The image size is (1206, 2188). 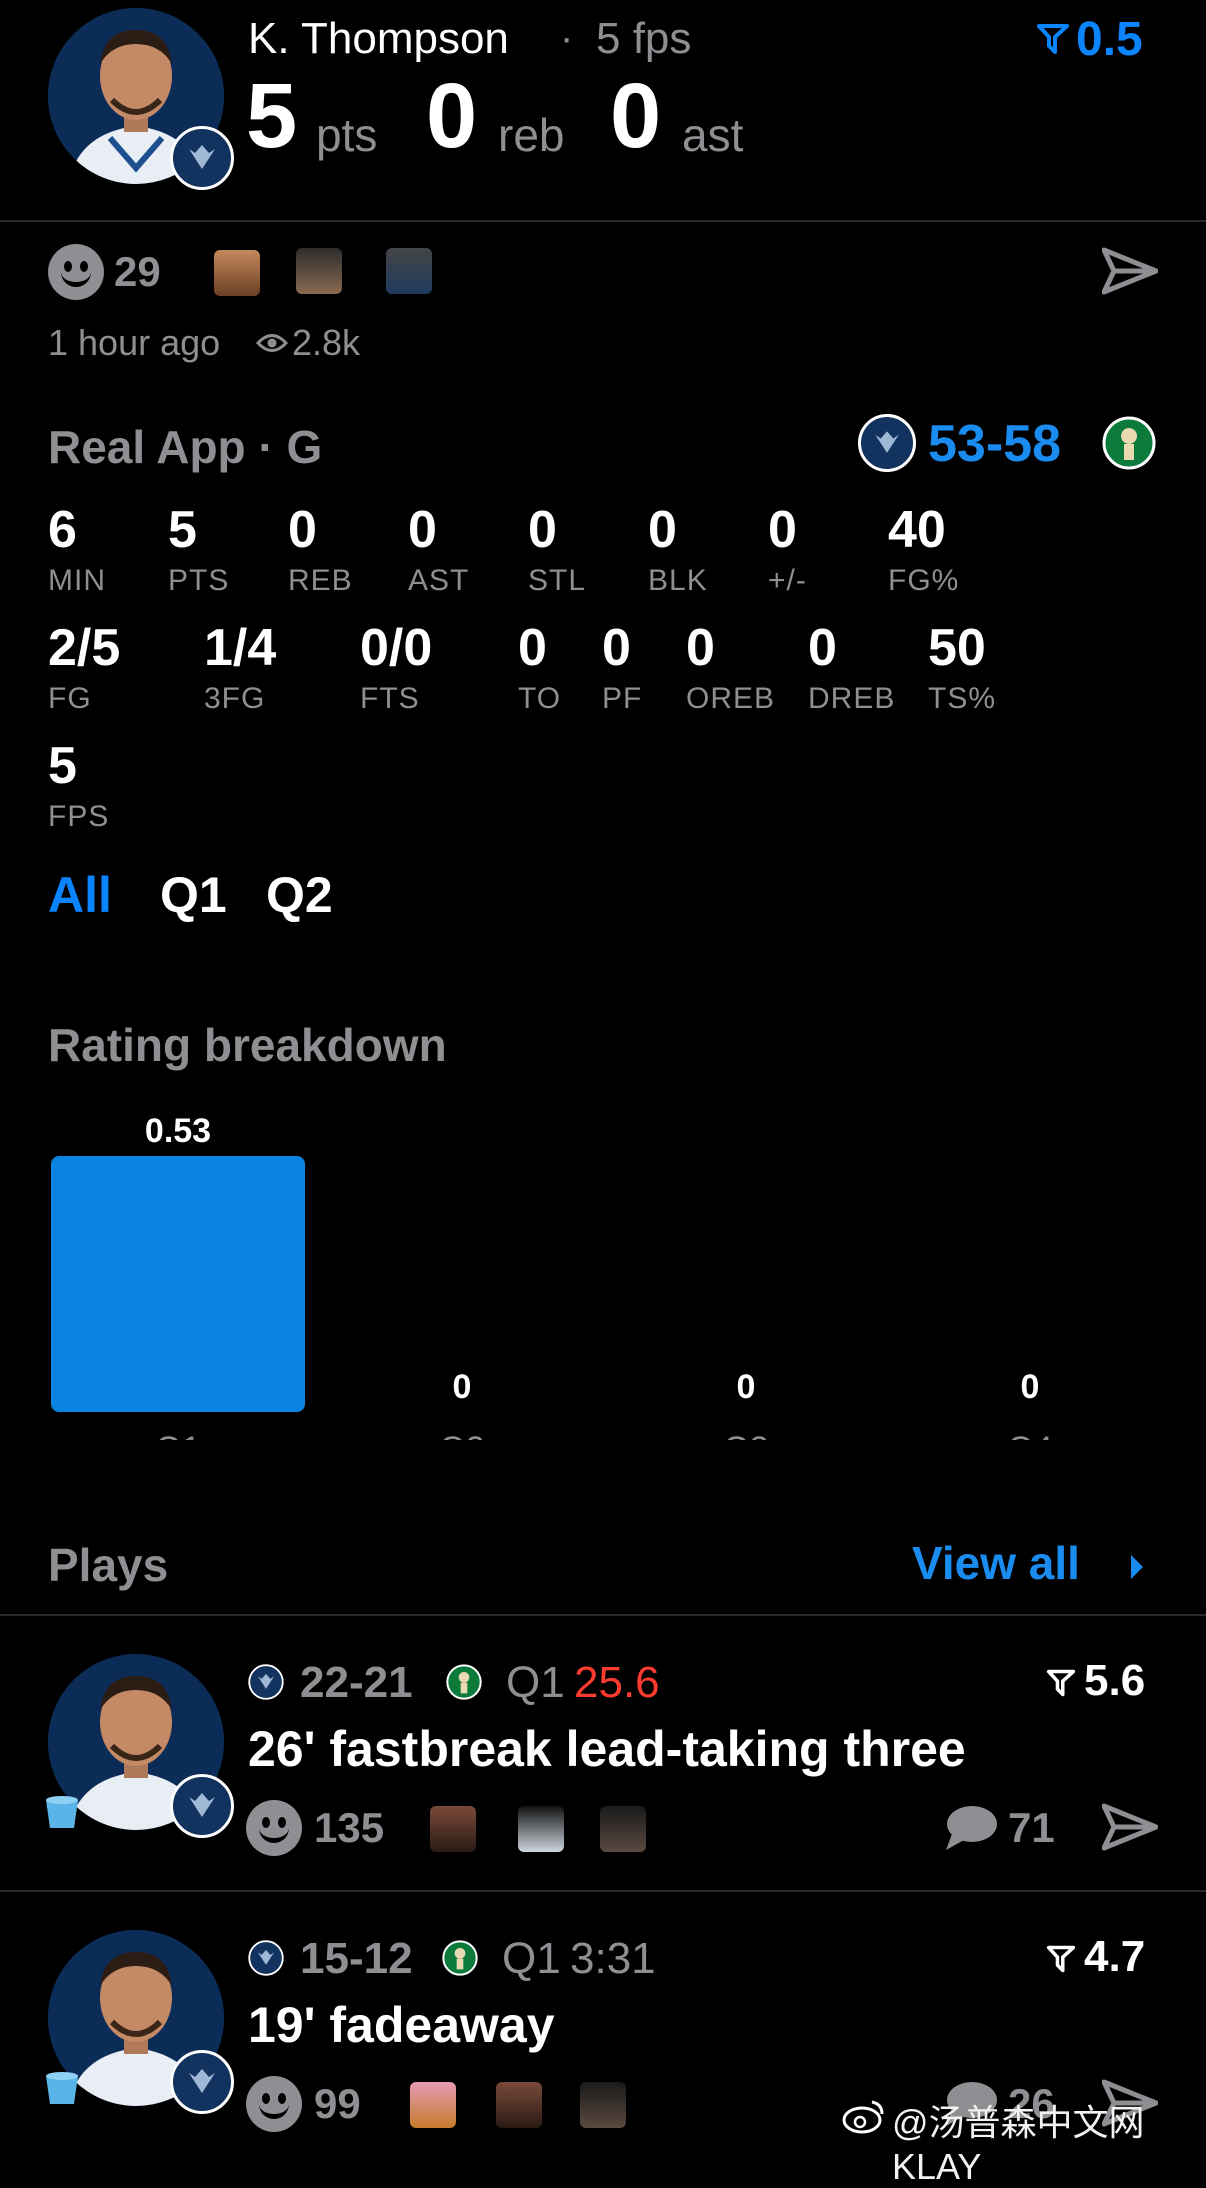 What do you see at coordinates (356, 1682) in the screenshot?
I see `play-score: 22-21` at bounding box center [356, 1682].